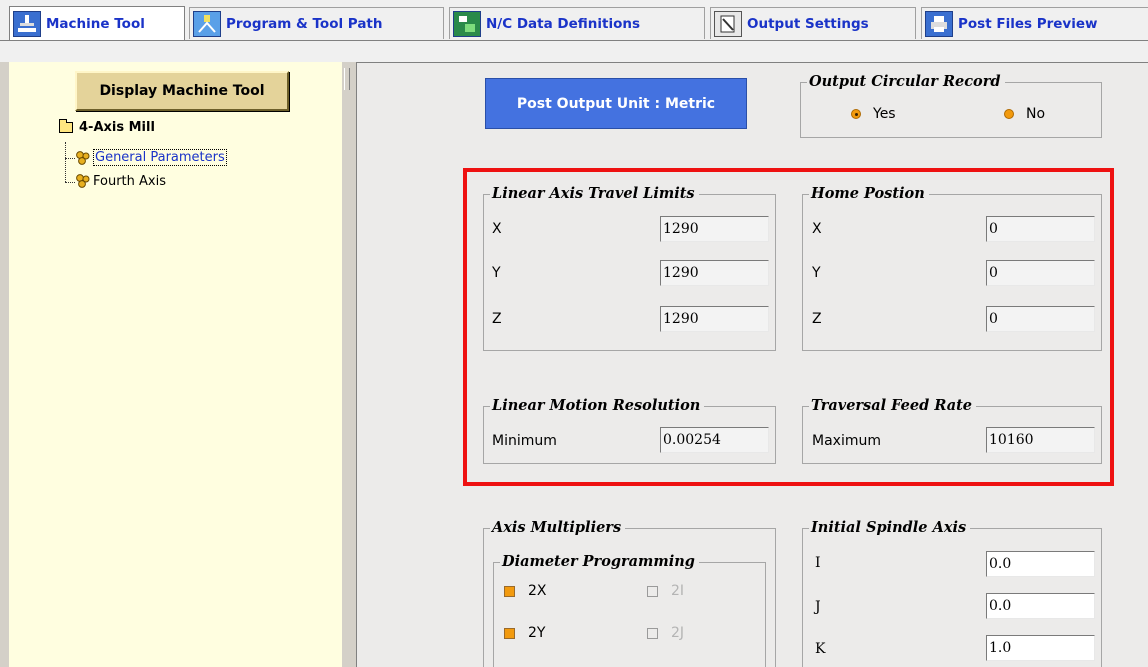  I want to click on checkbox-2y: 2Y, so click(524, 633).